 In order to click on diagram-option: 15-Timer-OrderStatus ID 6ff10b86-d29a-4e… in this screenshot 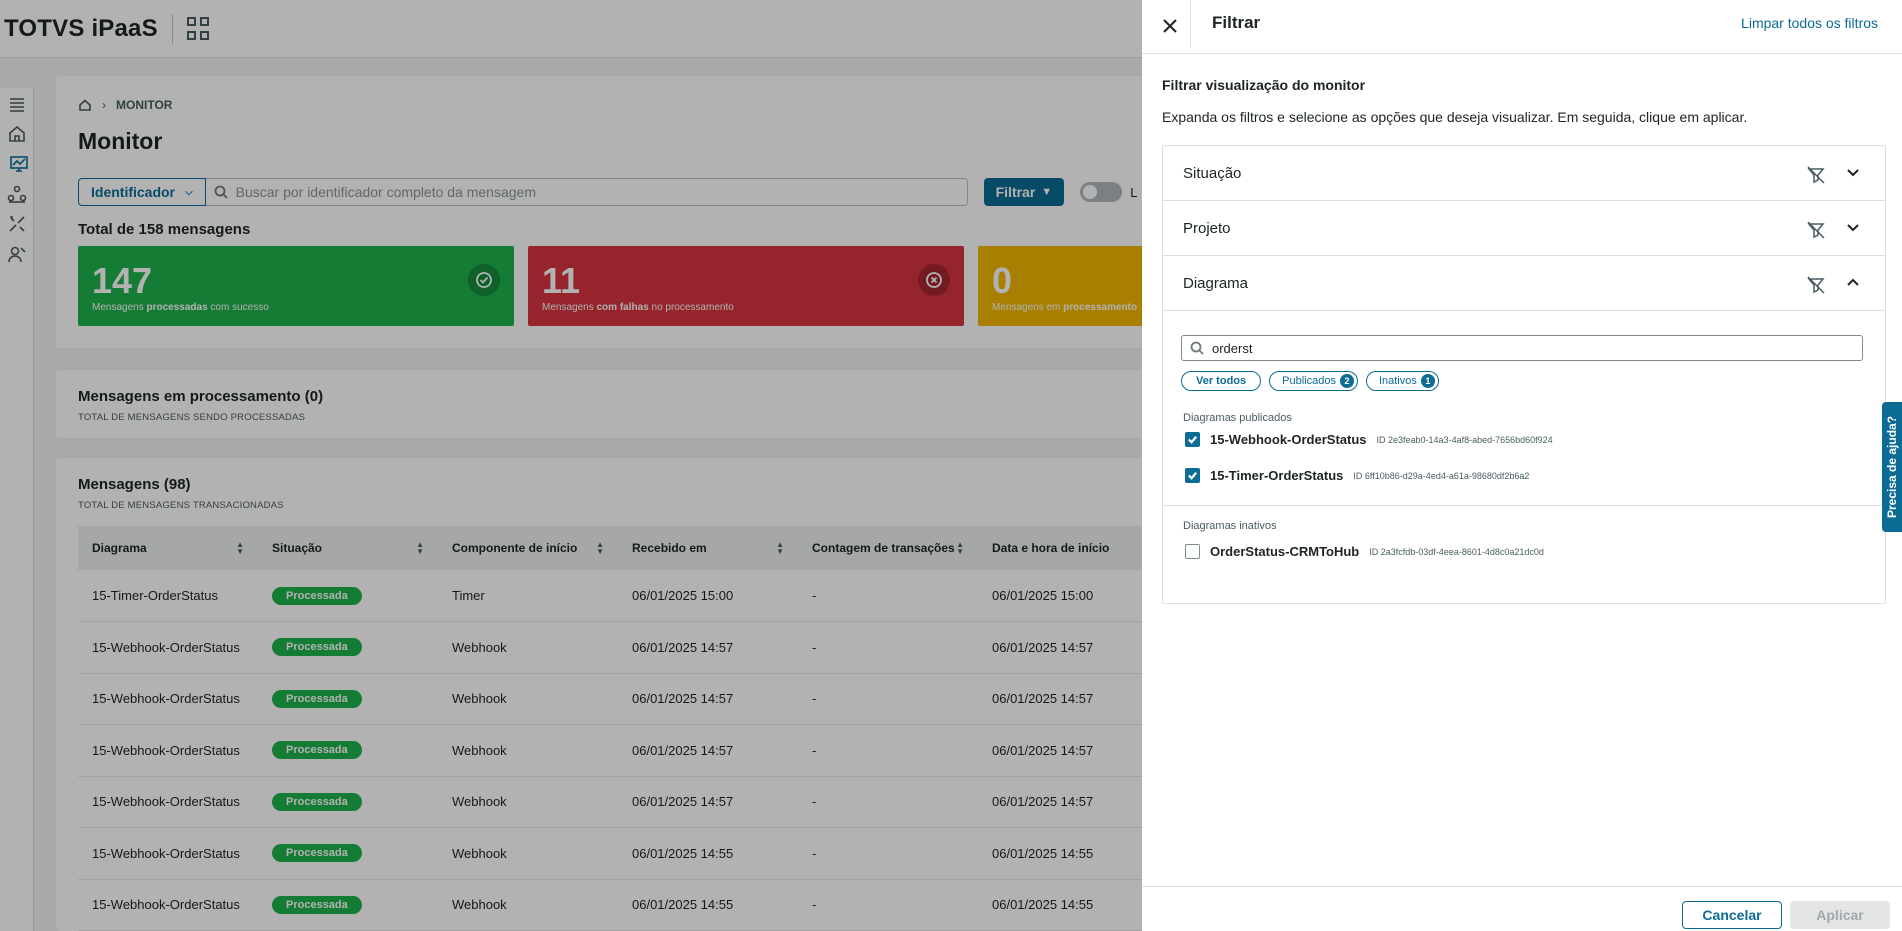, I will do `click(1357, 475)`.